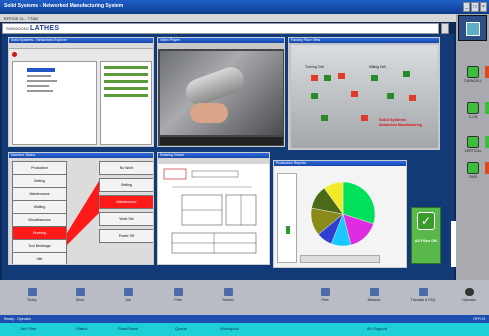 Image resolution: width=489 pixels, height=336 pixels. Describe the element at coordinates (221, 92) in the screenshot. I see `video-window: Video Player` at that location.